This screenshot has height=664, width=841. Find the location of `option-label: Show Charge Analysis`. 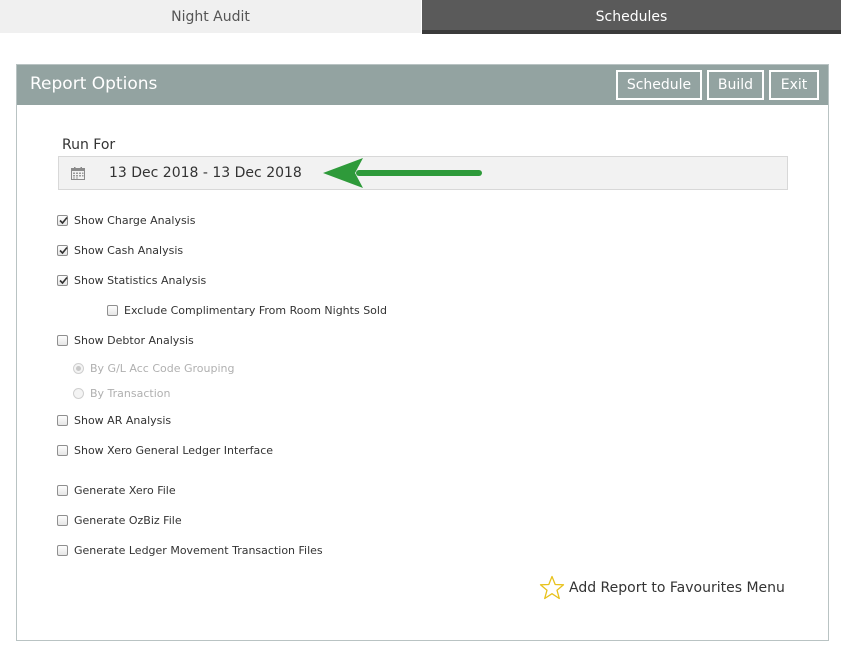

option-label: Show Charge Analysis is located at coordinates (135, 220).